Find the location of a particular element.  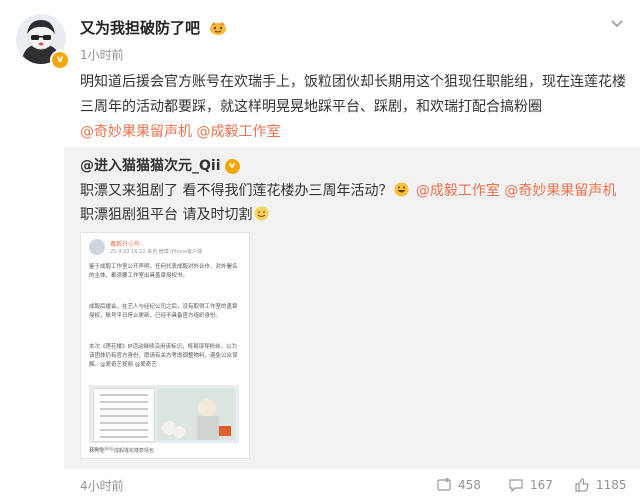

smile-emoji-icon is located at coordinates (261, 213).